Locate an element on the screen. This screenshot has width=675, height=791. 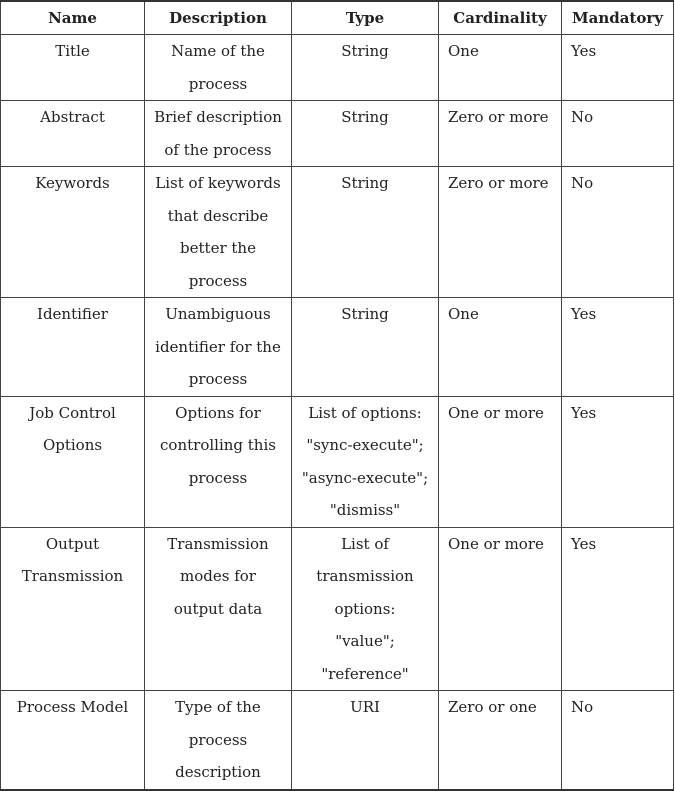
cell-name-line: Identifier is located at coordinates (72, 314).